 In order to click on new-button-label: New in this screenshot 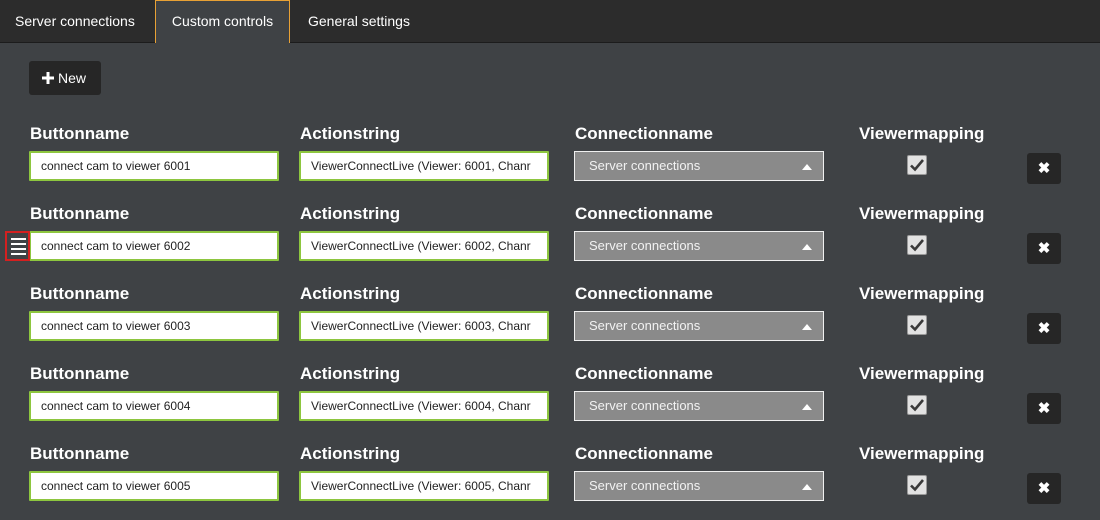, I will do `click(72, 78)`.